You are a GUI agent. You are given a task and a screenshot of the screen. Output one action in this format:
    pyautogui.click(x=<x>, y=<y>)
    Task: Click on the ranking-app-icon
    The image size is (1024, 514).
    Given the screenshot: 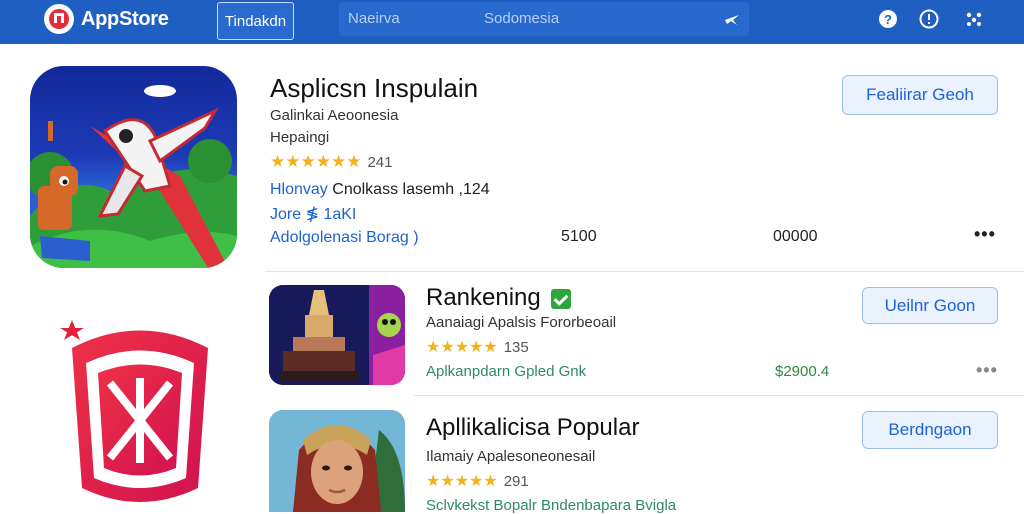 What is the action you would take?
    pyautogui.click(x=337, y=335)
    